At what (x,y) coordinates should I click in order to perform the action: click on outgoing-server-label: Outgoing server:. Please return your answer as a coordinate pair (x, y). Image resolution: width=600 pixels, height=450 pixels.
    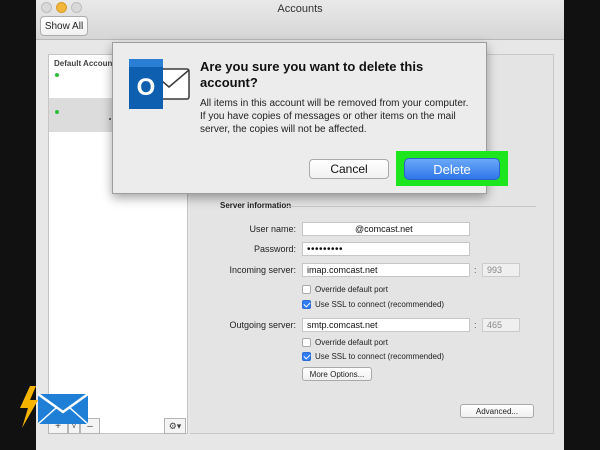
    Looking at the image, I should click on (262, 325).